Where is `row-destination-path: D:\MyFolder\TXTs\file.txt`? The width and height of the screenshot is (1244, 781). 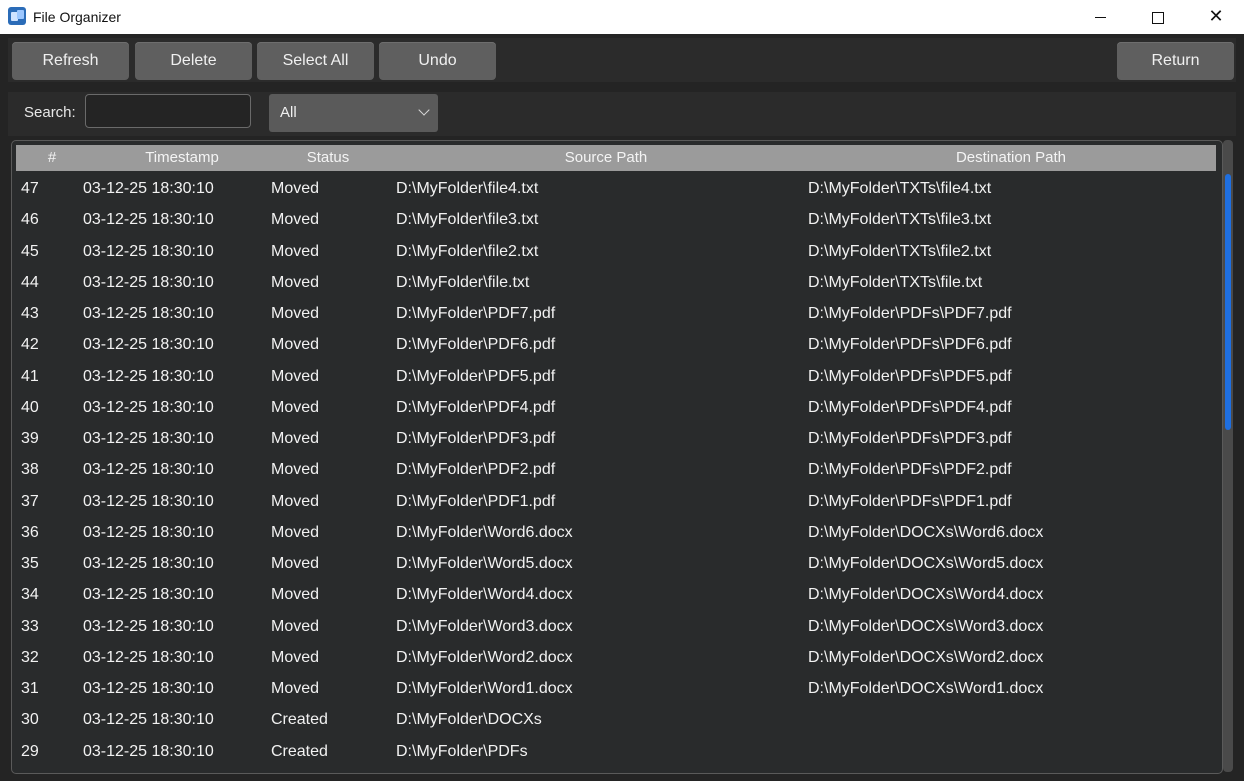 row-destination-path: D:\MyFolder\TXTs\file.txt is located at coordinates (895, 282).